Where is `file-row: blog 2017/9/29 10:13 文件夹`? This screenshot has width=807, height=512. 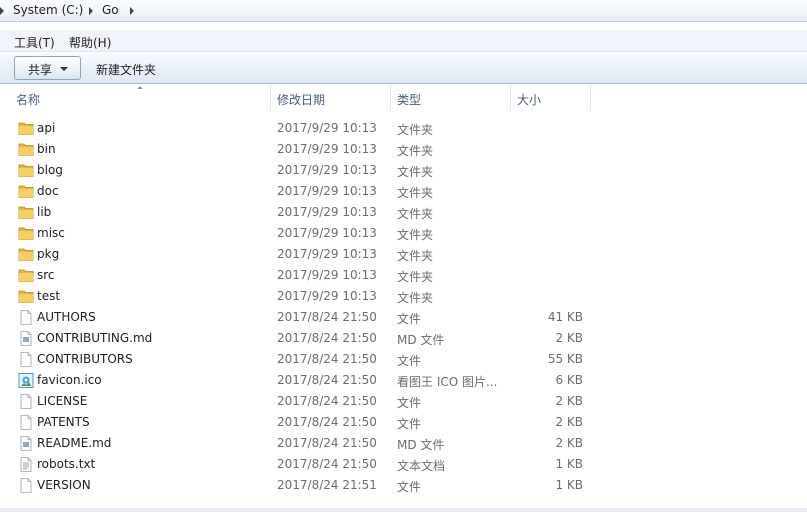 file-row: blog 2017/9/29 10:13 文件夹 is located at coordinates (403, 170).